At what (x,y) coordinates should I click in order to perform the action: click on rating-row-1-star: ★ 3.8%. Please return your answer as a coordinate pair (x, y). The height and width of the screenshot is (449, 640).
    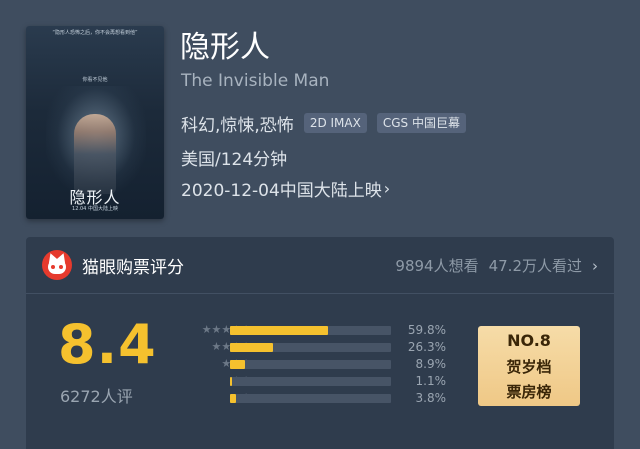
    Looking at the image, I should click on (306, 398).